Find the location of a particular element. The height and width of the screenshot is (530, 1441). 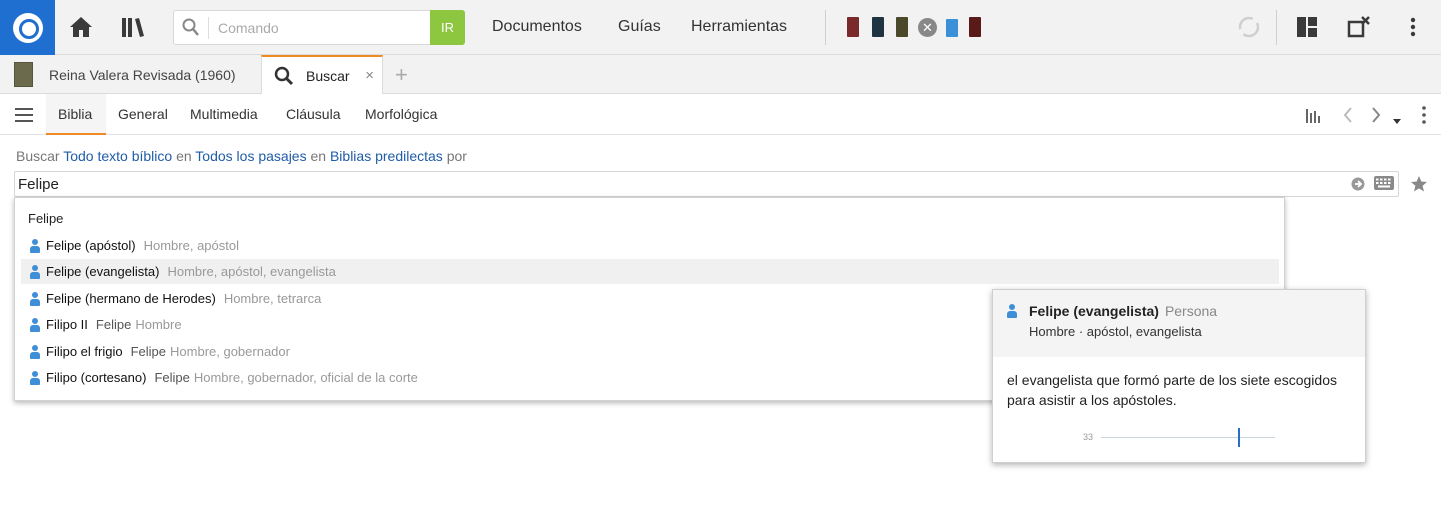

suggestion-desc: Hombre, apóstol is located at coordinates (191, 245).